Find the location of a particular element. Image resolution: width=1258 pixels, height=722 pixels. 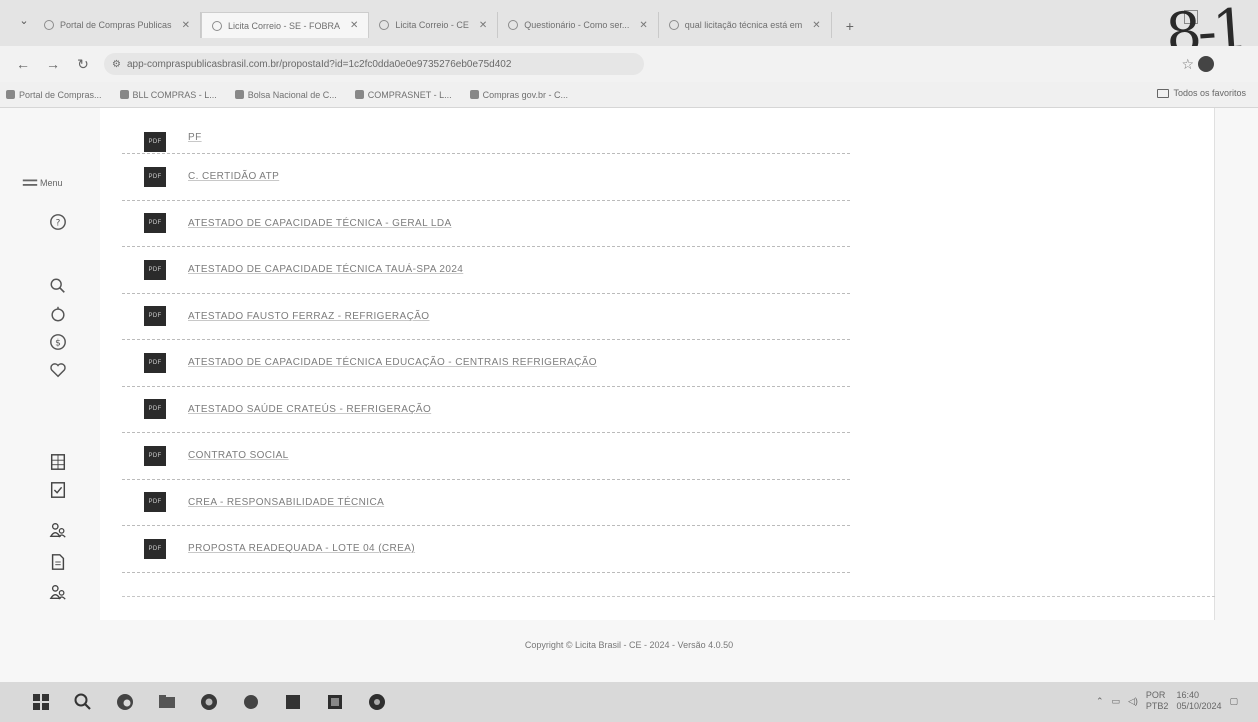

chrome-active-icon is located at coordinates (377, 702).